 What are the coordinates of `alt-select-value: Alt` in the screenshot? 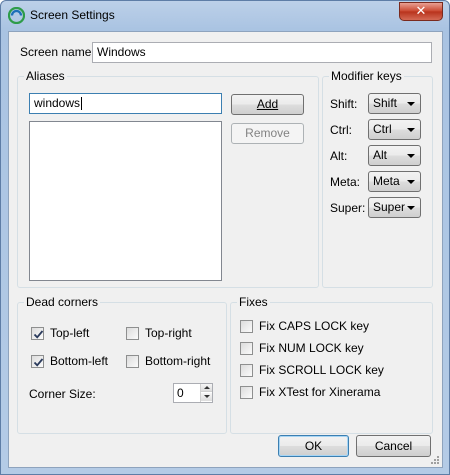 It's located at (380, 155).